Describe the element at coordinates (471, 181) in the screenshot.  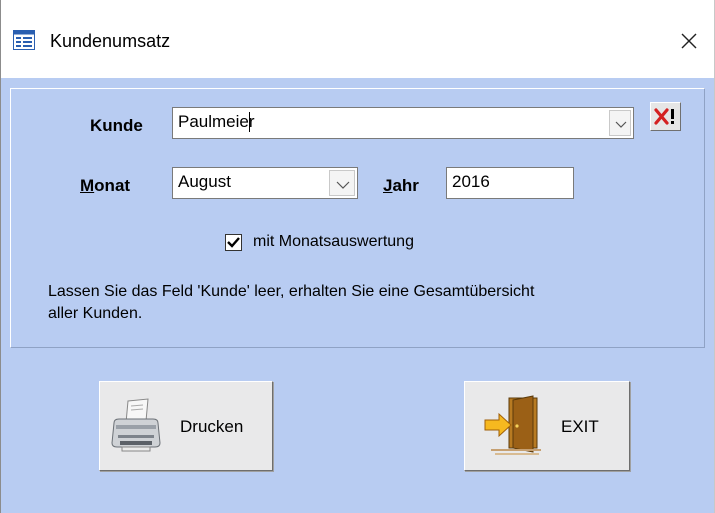
I see `jahr-value: 2016` at that location.